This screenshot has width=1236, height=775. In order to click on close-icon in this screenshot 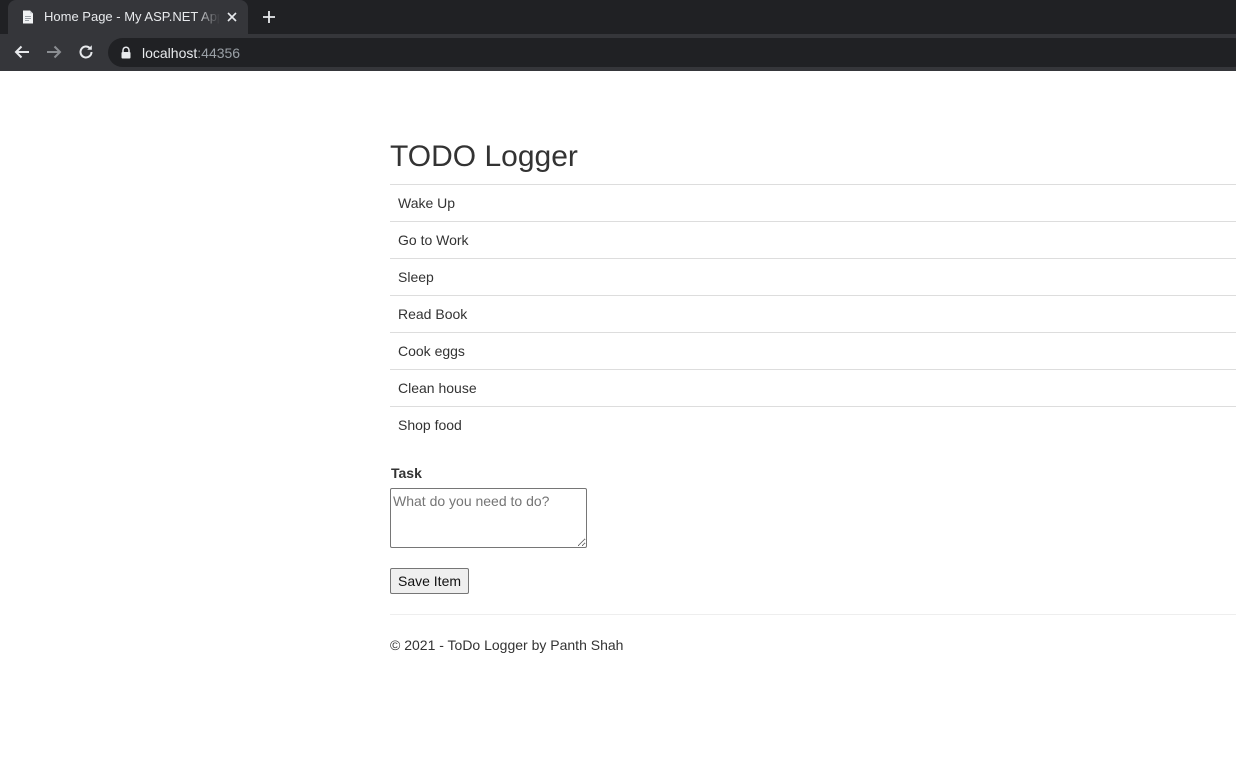, I will do `click(232, 17)`.